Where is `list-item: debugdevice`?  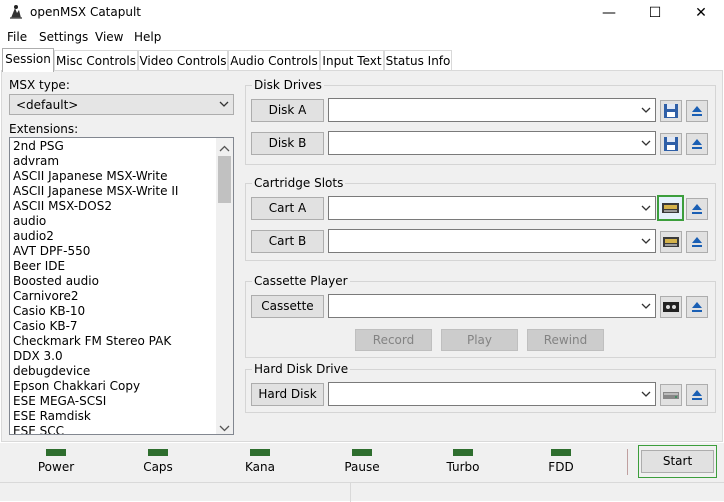
list-item: debugdevice is located at coordinates (113, 371).